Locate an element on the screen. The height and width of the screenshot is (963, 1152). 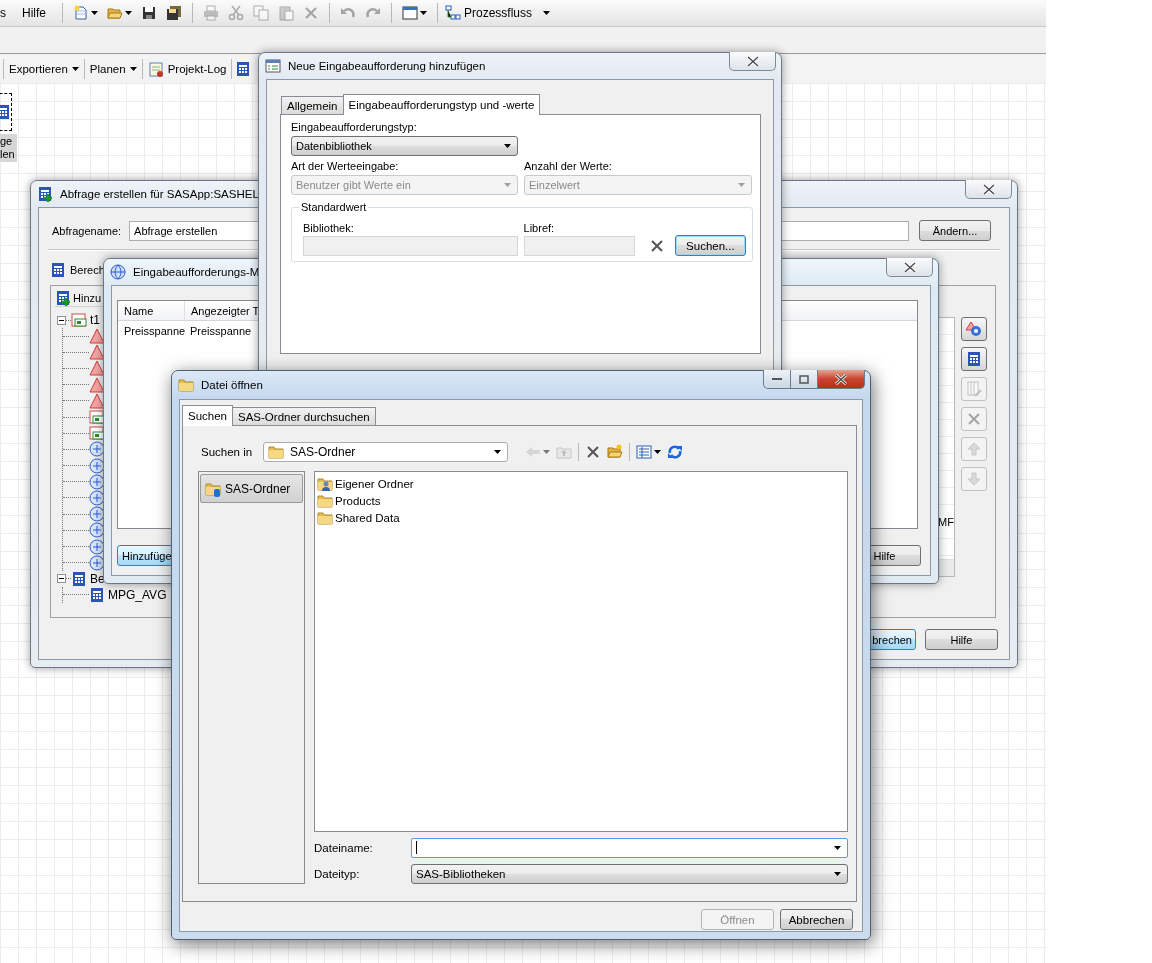
window-title: Neue Eingabeaufforderung hinzufügen is located at coordinates (387, 66).